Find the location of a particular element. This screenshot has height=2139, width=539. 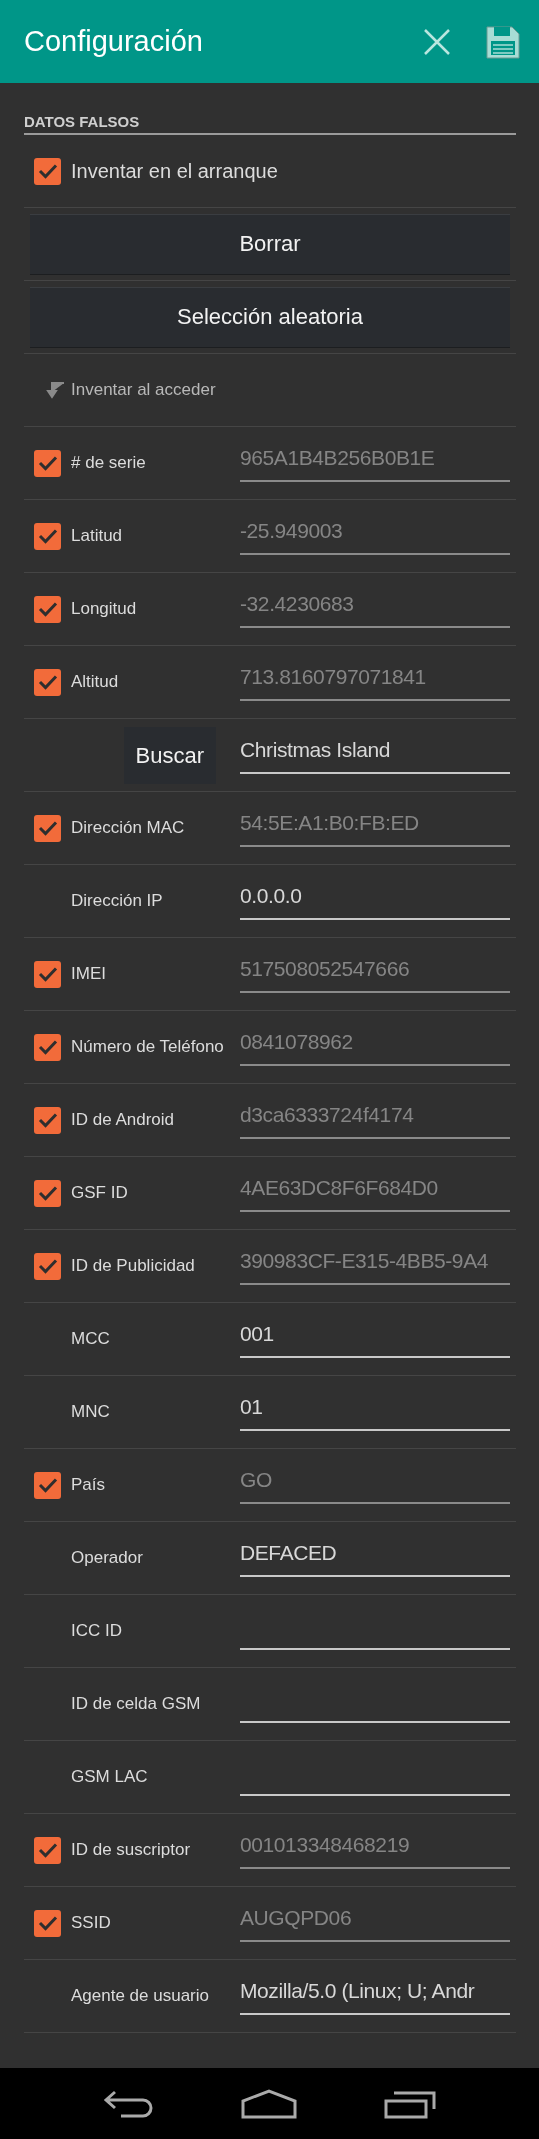

field-label: Altitud is located at coordinates (95, 682).